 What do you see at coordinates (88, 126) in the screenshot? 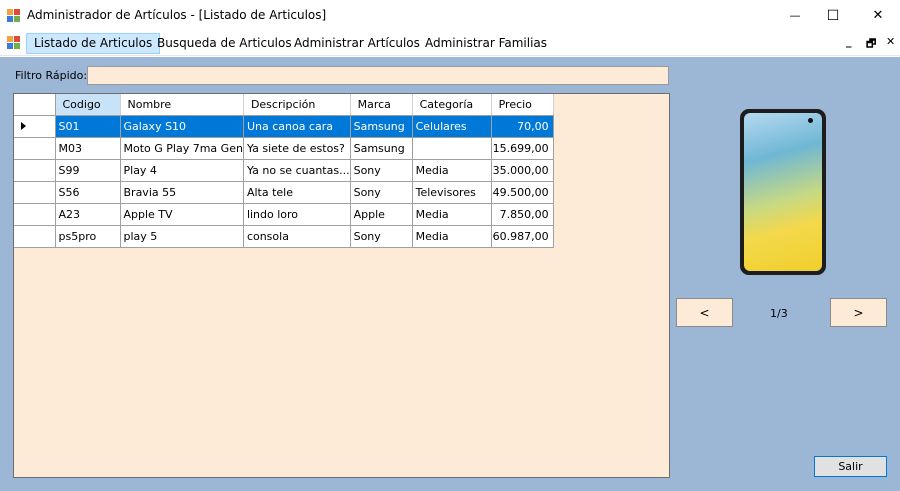
I see `cell-codigo: S01` at bounding box center [88, 126].